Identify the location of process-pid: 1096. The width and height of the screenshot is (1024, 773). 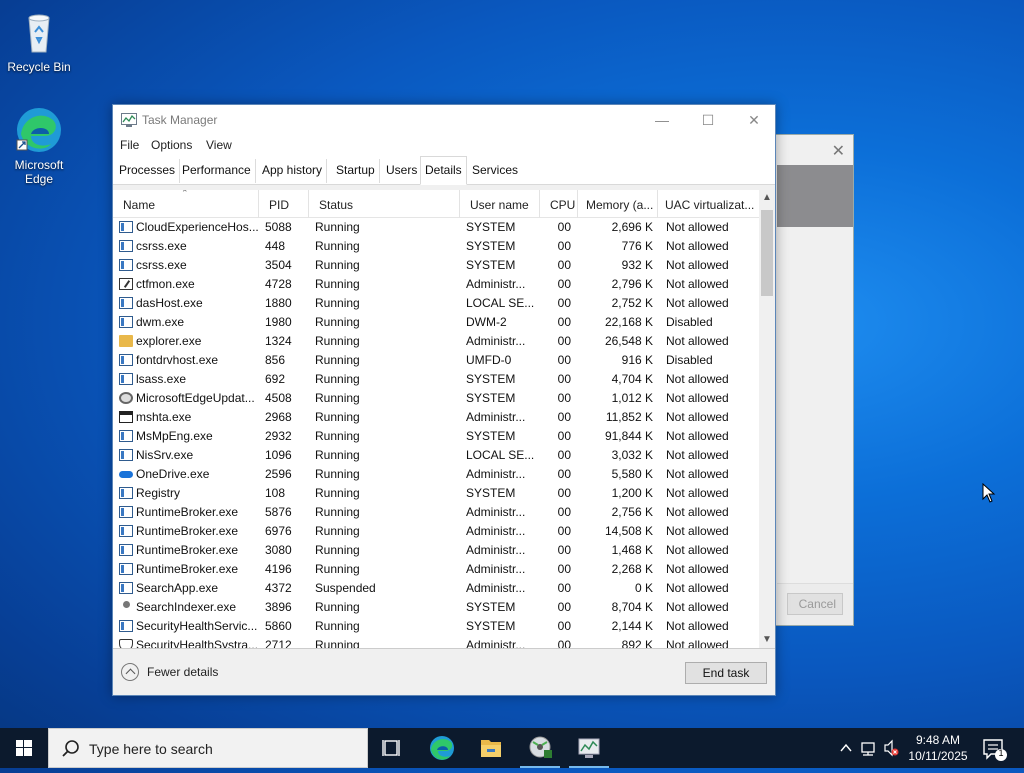
(278, 455).